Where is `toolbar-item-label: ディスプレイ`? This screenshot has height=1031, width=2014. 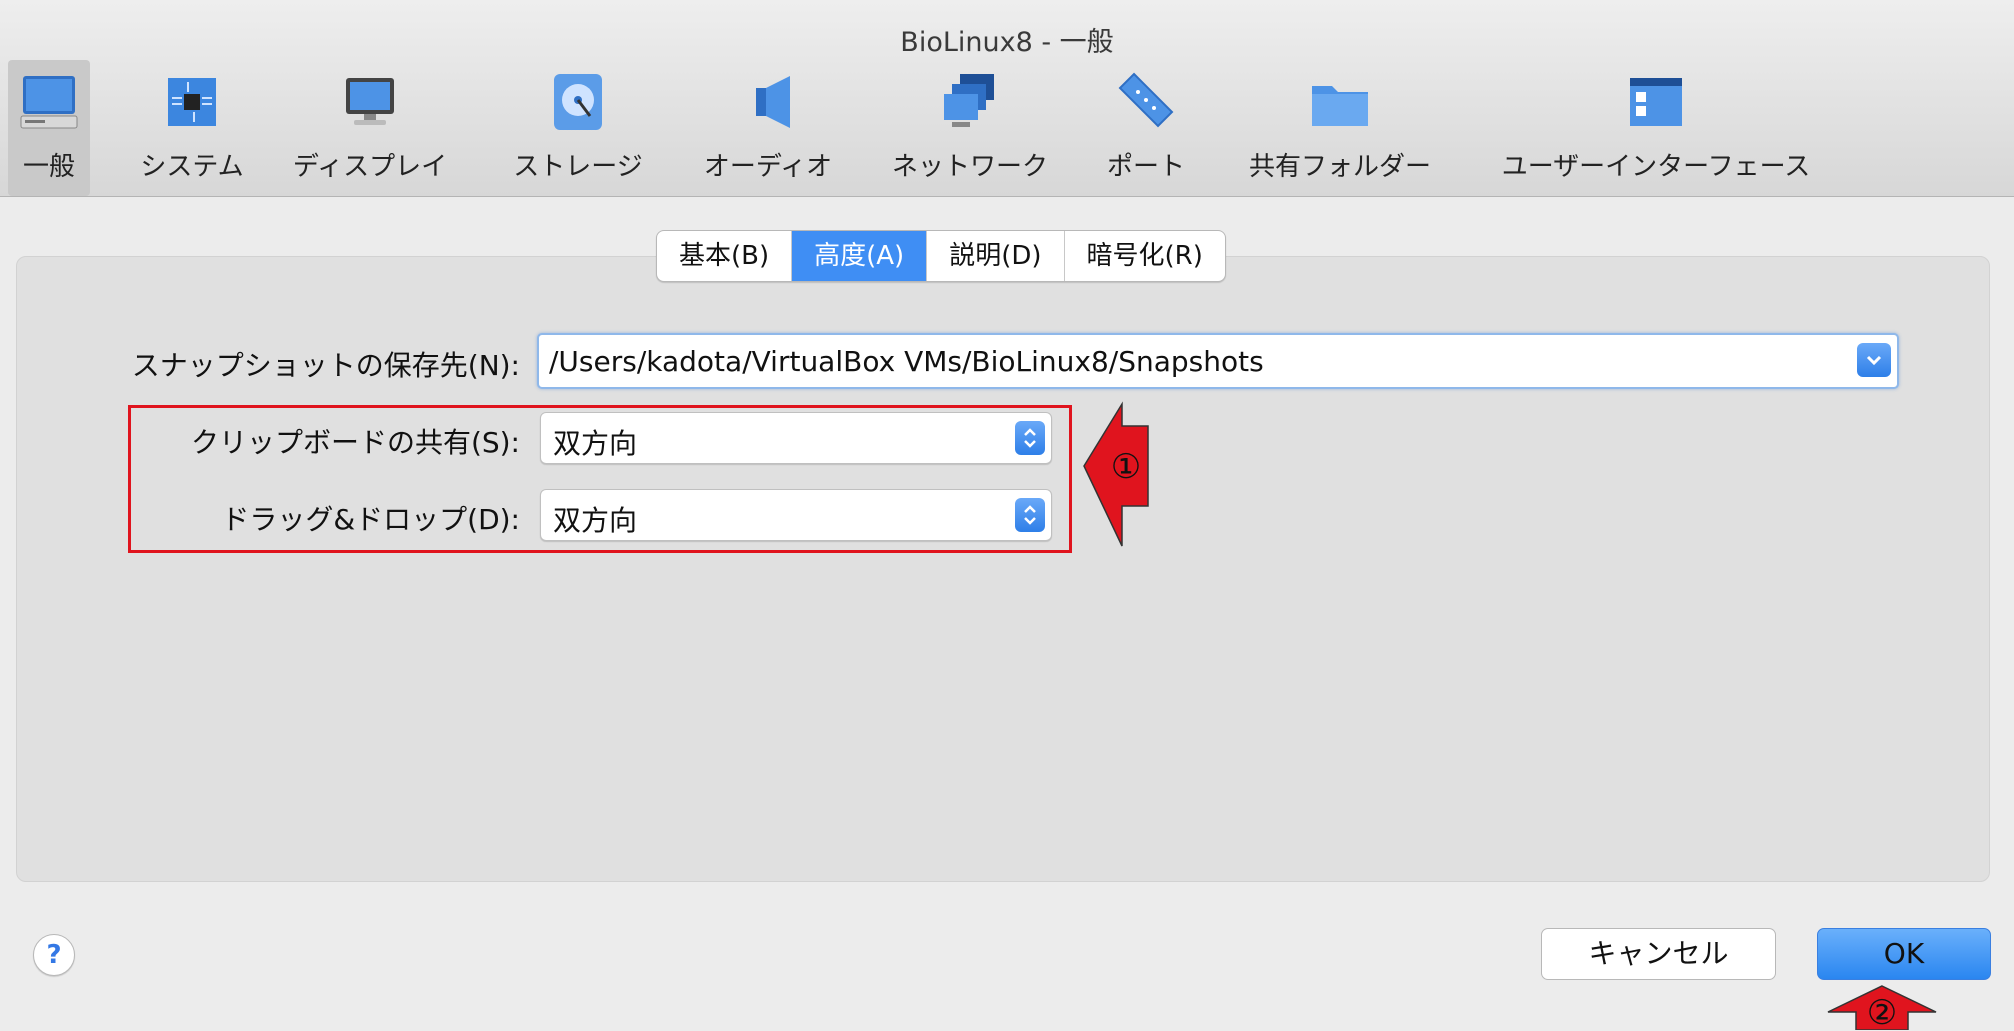 toolbar-item-label: ディスプレイ is located at coordinates (370, 167).